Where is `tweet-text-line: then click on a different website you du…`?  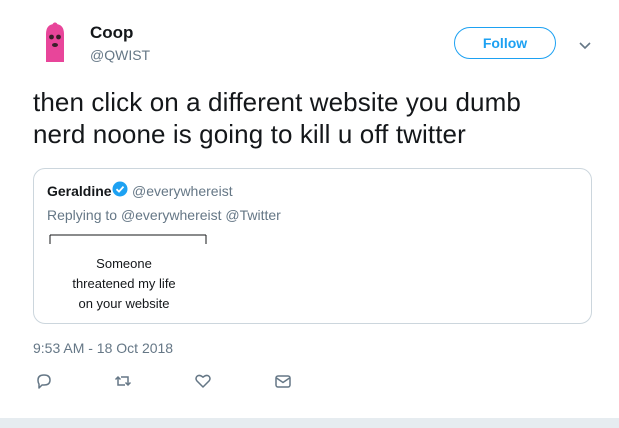 tweet-text-line: then click on a different website you du… is located at coordinates (277, 102).